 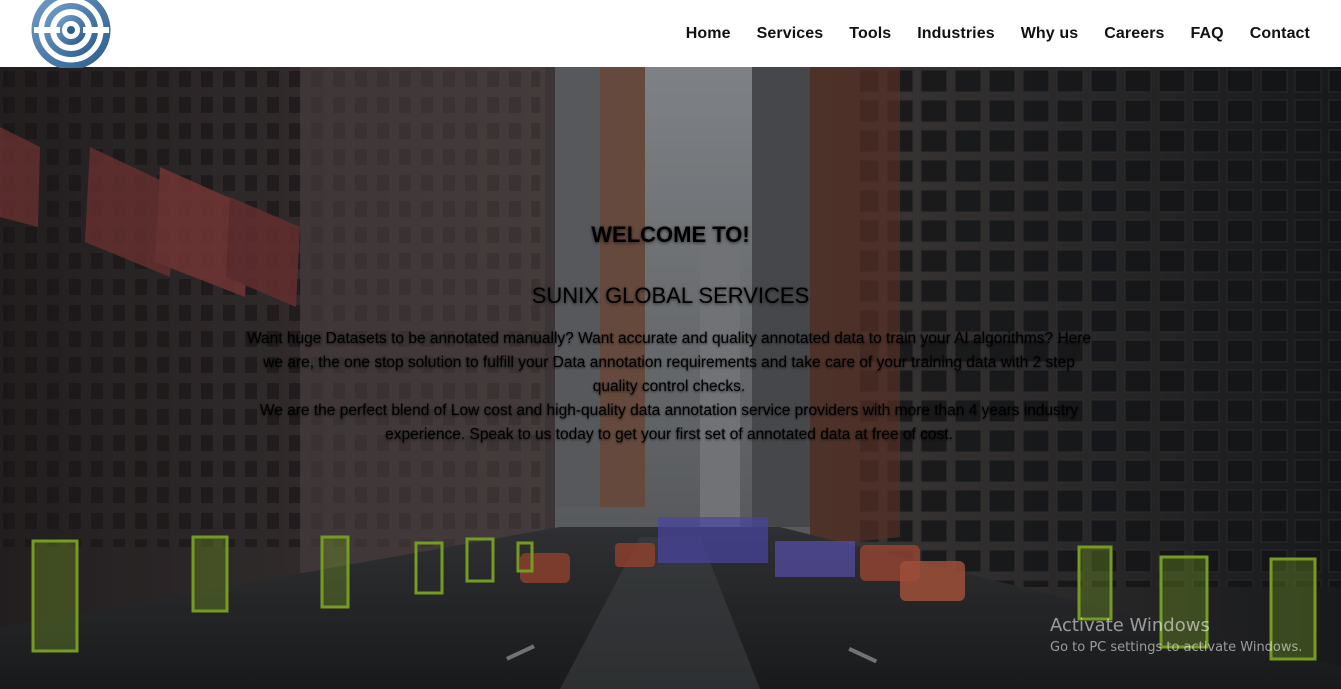 What do you see at coordinates (670, 295) in the screenshot?
I see `hero-company-name: SUNIX GLOBAL SERVICES` at bounding box center [670, 295].